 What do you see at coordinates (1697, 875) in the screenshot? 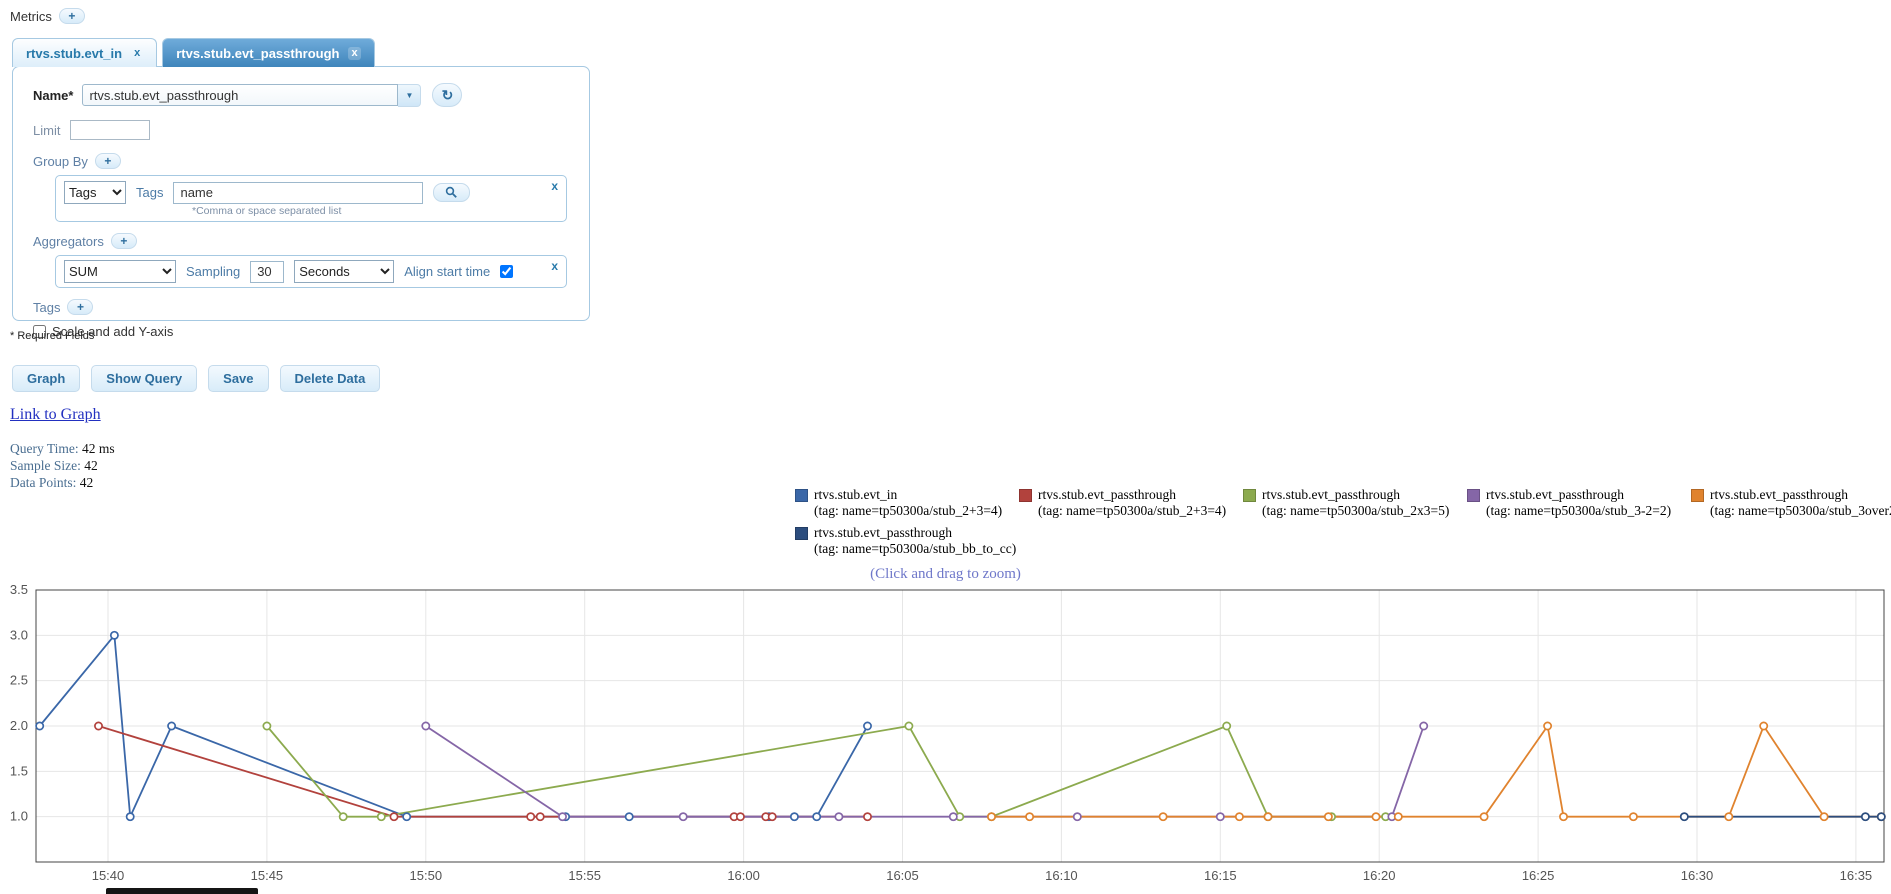
I see `x-tick-label: 16:30` at bounding box center [1697, 875].